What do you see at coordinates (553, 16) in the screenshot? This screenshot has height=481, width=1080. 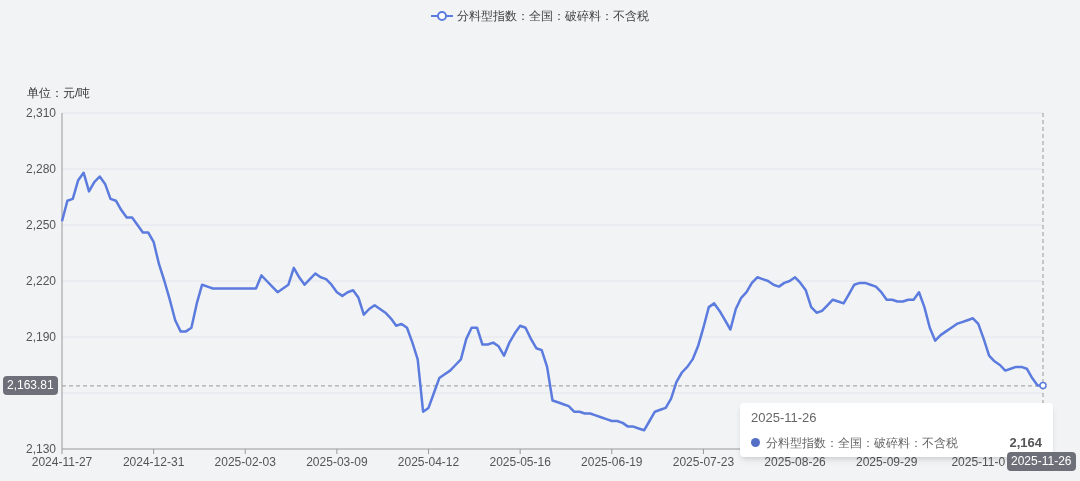 I see `legend-label: 分料型指数：全国：破碎料：不含税` at bounding box center [553, 16].